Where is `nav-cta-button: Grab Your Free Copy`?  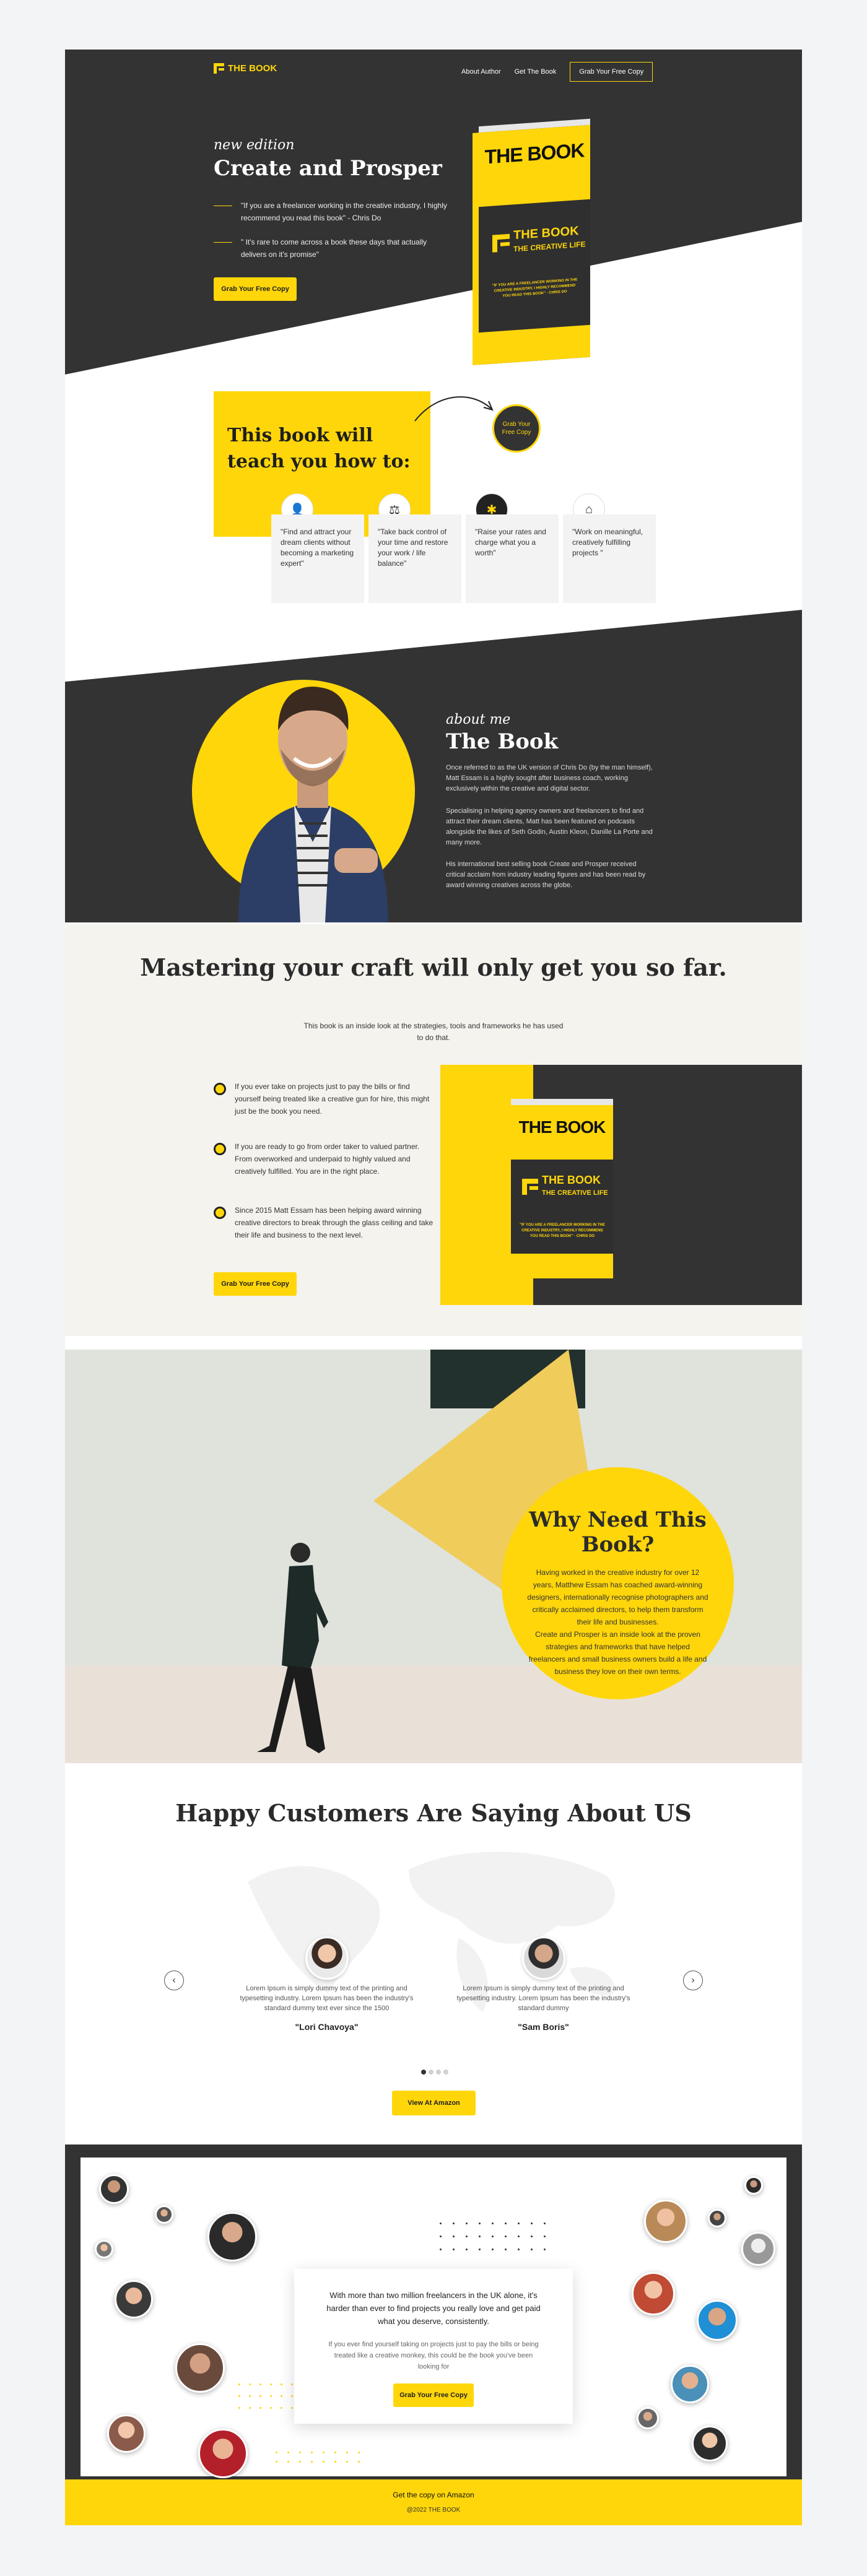 nav-cta-button: Grab Your Free Copy is located at coordinates (611, 72).